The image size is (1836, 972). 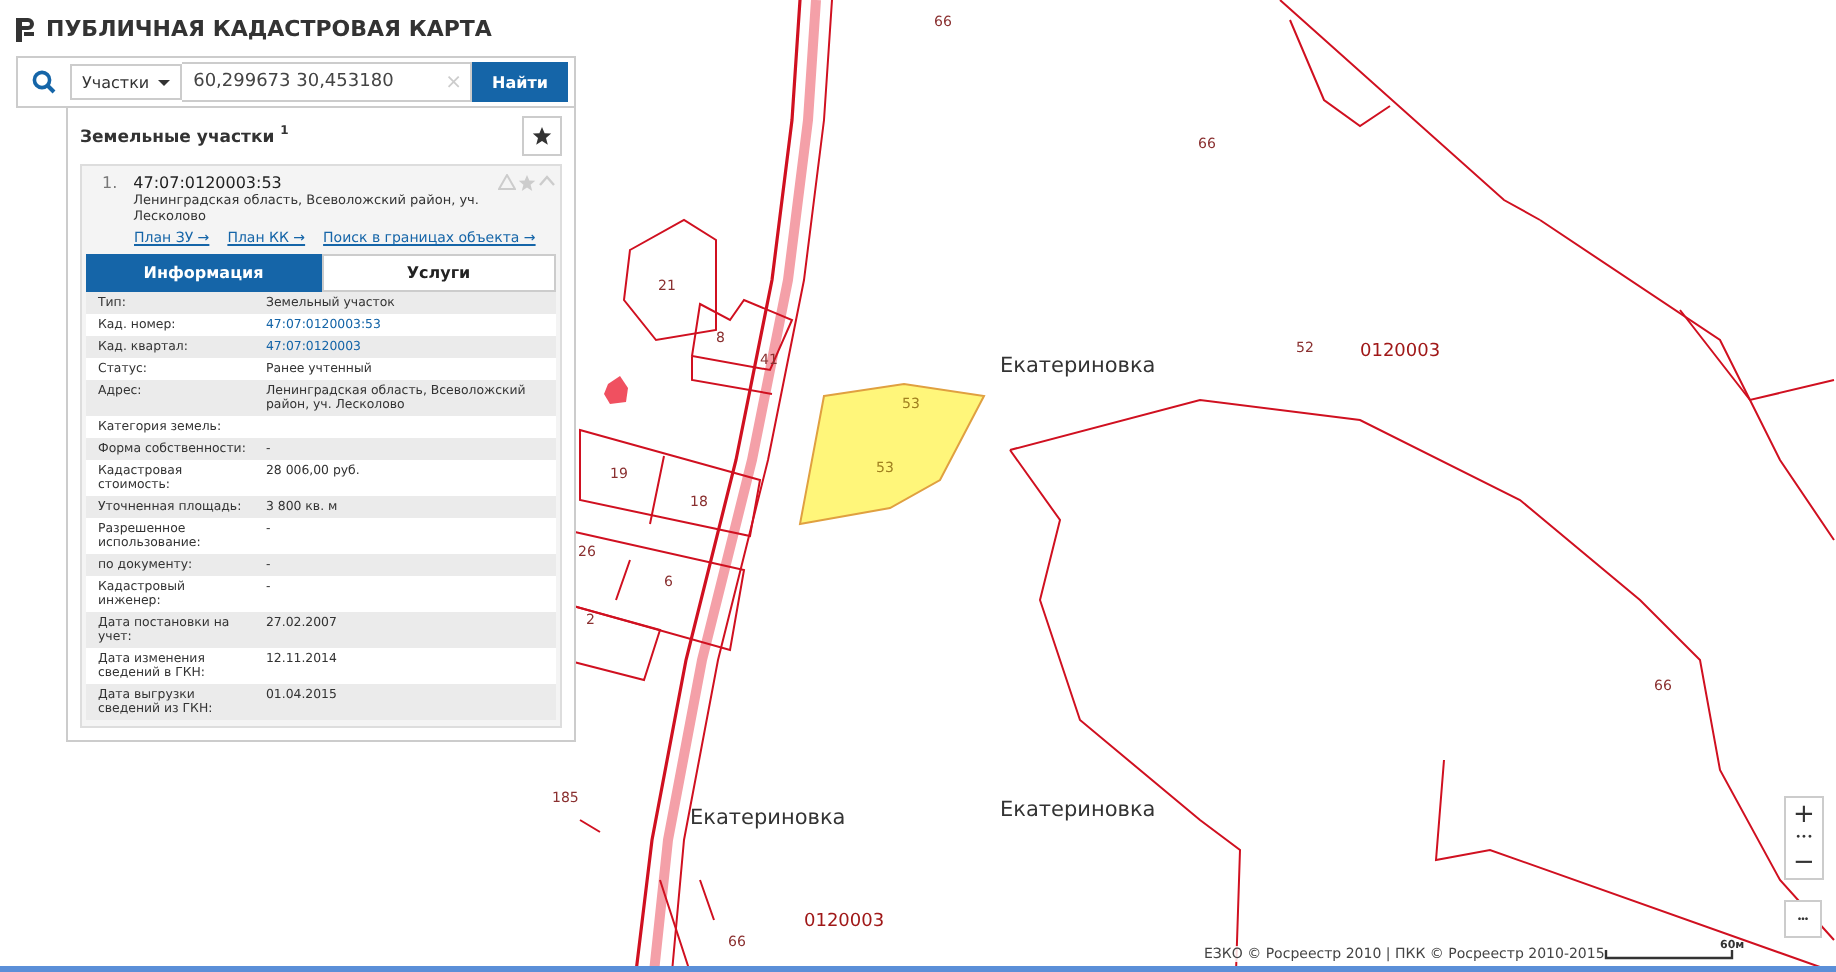 What do you see at coordinates (327, 82) in the screenshot?
I see `search-field: 60,299673 30,453180 ×` at bounding box center [327, 82].